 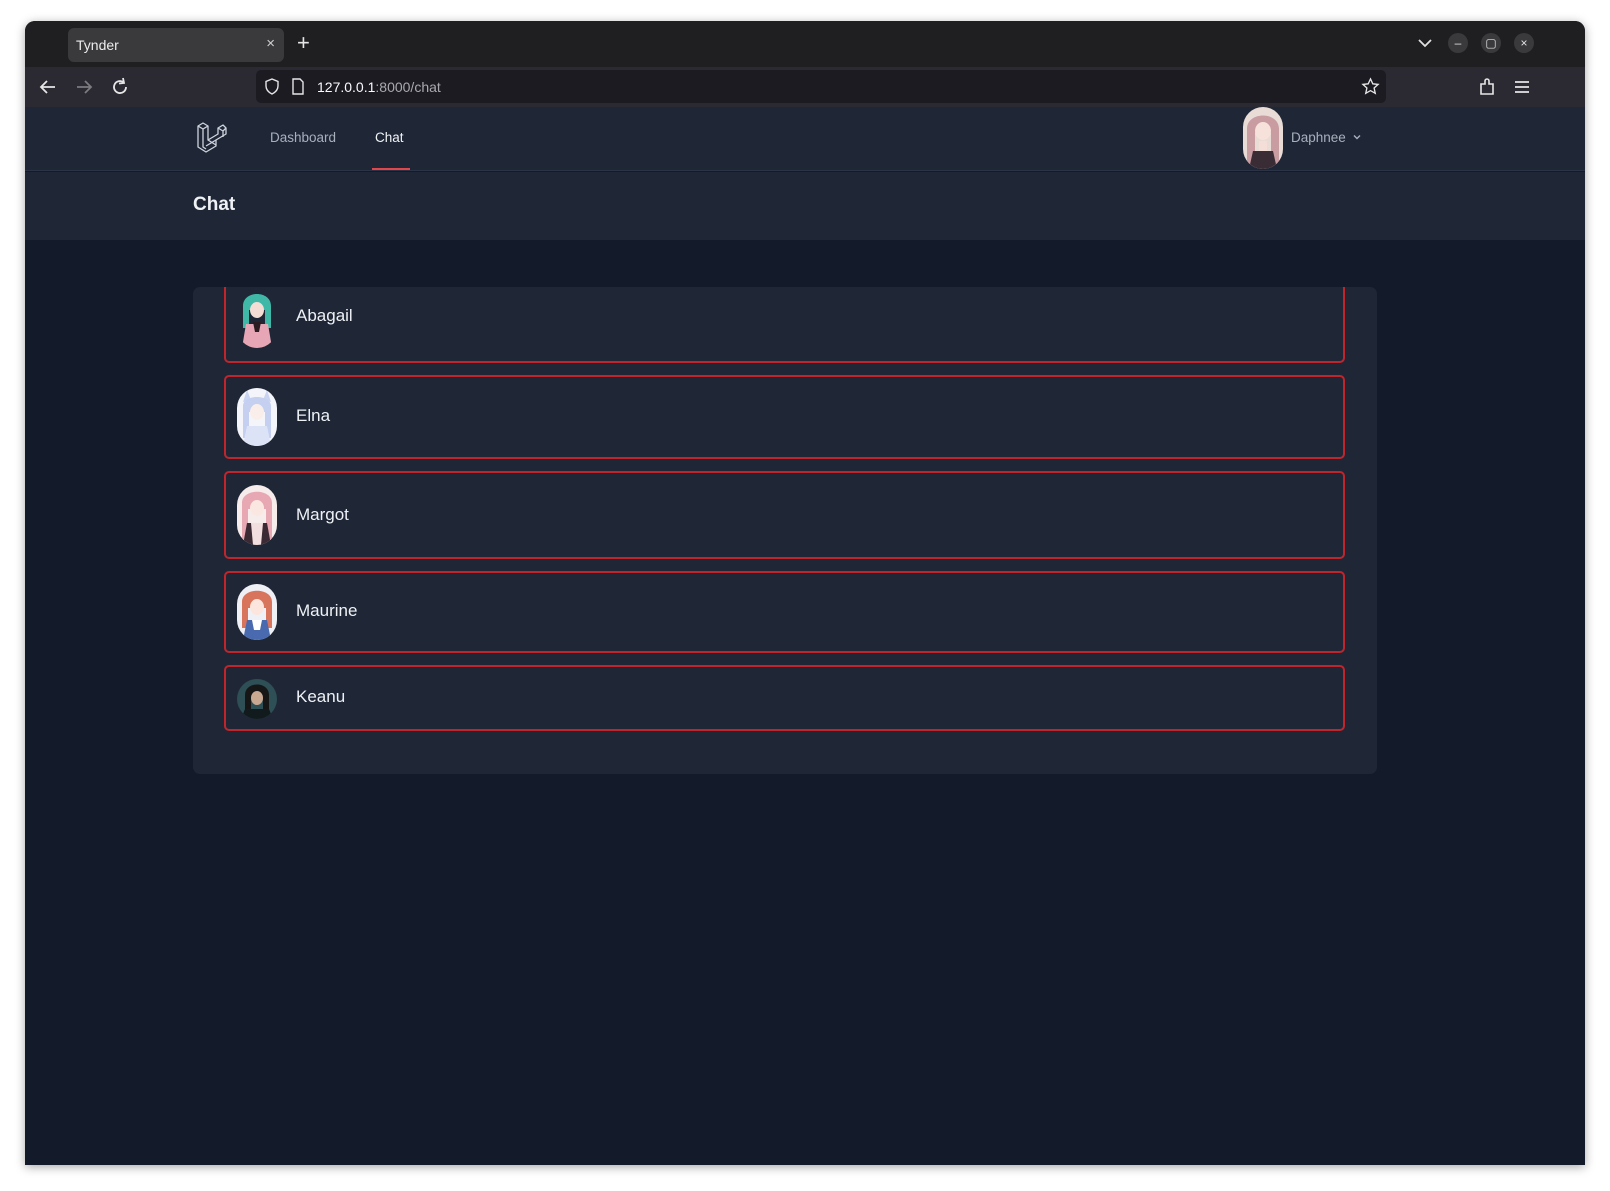 What do you see at coordinates (1318, 137) in the screenshot?
I see `user-name: Daphnee` at bounding box center [1318, 137].